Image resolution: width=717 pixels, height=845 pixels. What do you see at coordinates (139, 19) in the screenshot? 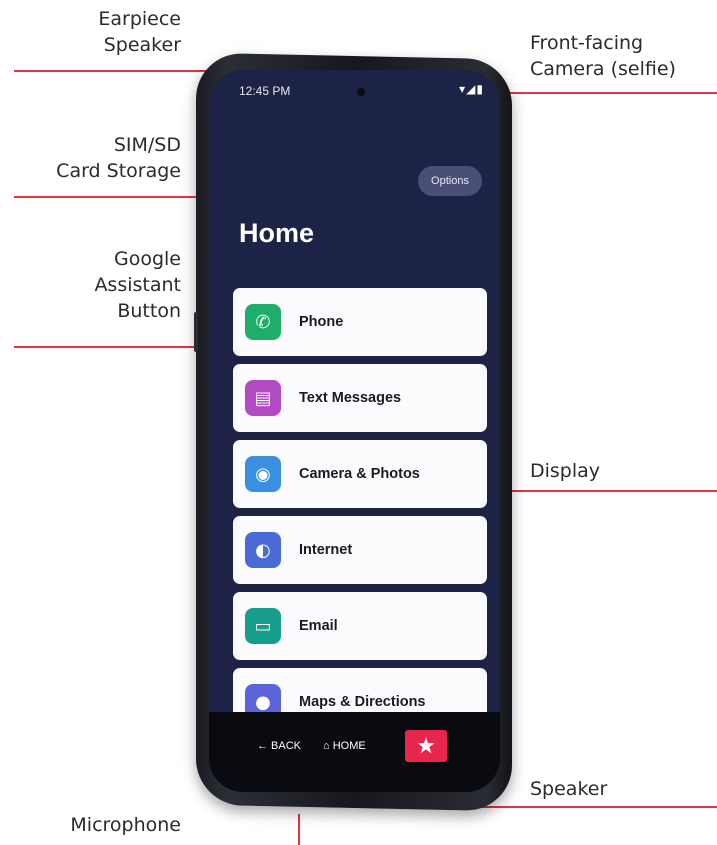
I see `callout-earpiece-line1: Earpiece` at bounding box center [139, 19].